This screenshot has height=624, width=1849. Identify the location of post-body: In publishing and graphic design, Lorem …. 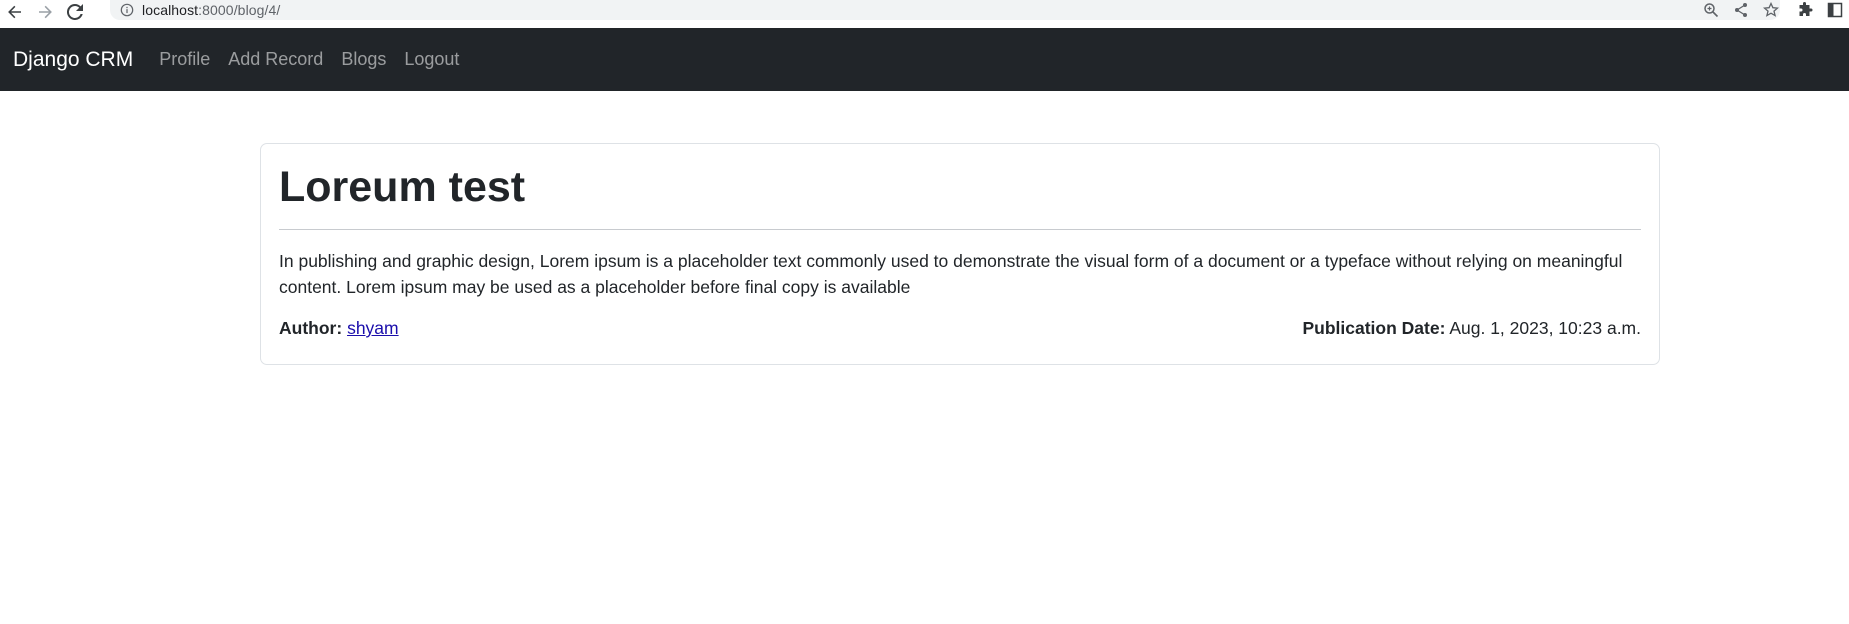
(951, 273).